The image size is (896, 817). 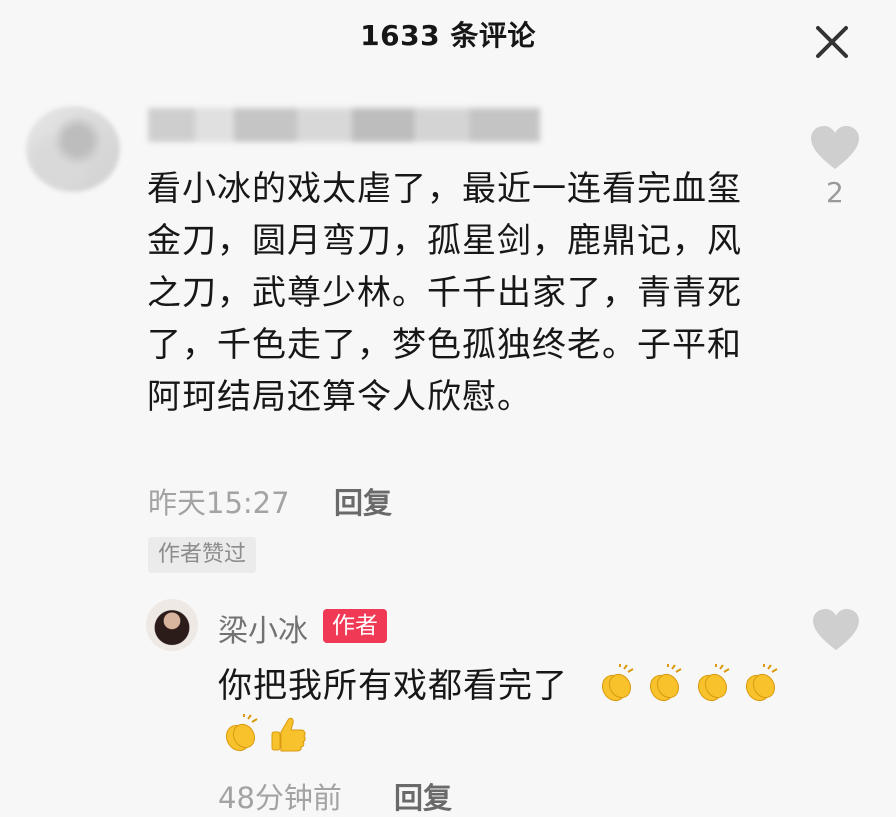 I want to click on commenter-avatar-blurred, so click(x=73, y=149).